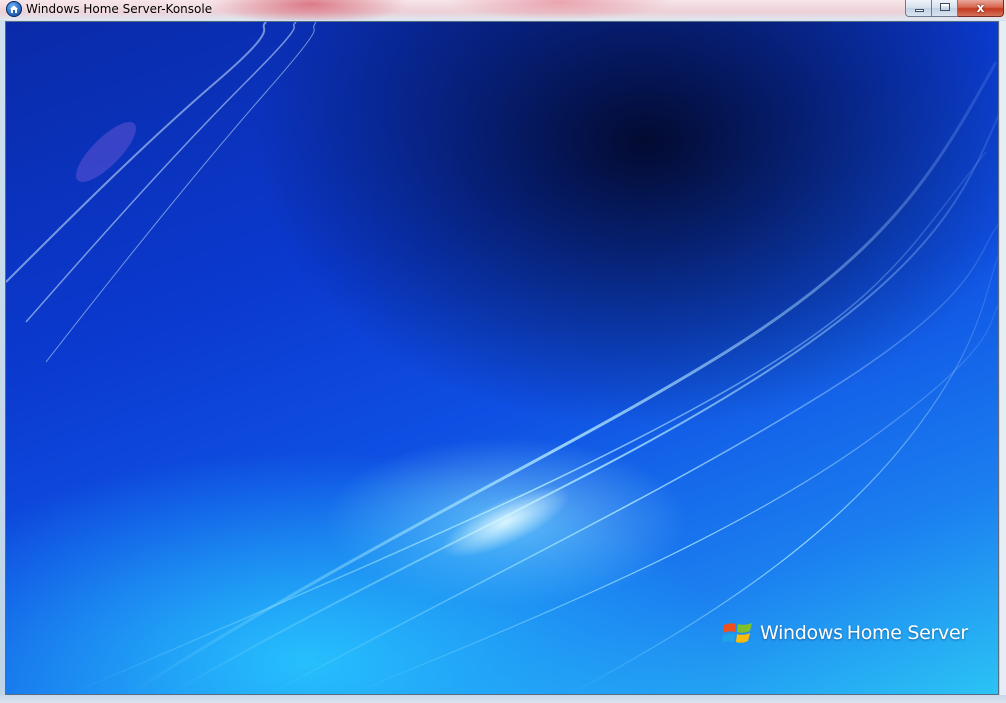 The image size is (1006, 703). Describe the element at coordinates (801, 633) in the screenshot. I see `logo-text-windows: Windows` at that location.